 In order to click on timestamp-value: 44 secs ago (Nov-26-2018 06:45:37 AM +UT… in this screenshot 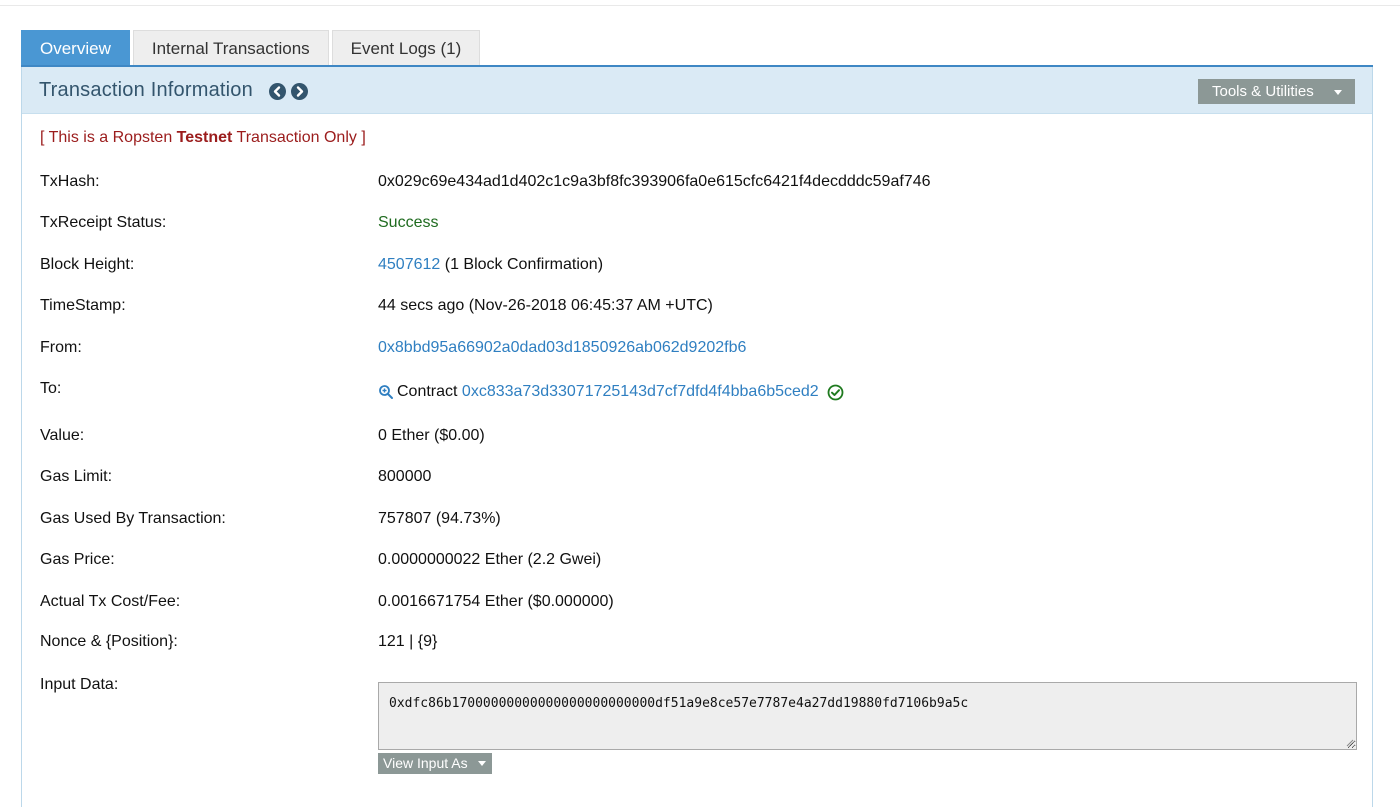, I will do `click(545, 305)`.